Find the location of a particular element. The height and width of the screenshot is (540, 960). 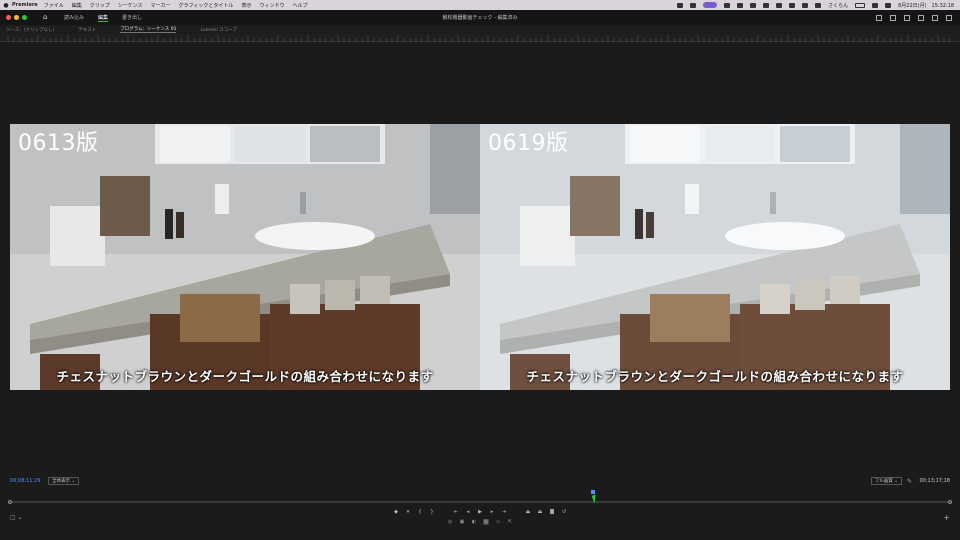

apple-menu-icon: ● is located at coordinates (6, 5).